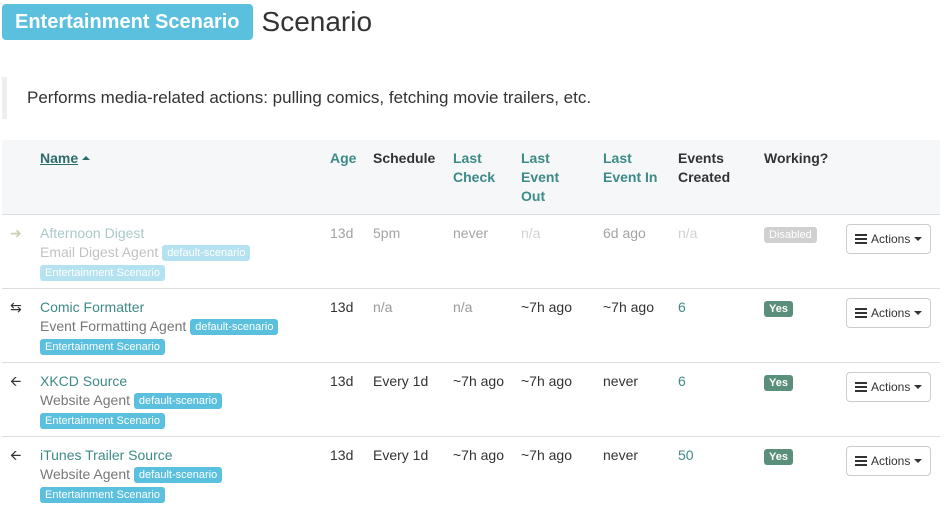  Describe the element at coordinates (721, 250) in the screenshot. I see `agent-events-created: n/a` at that location.